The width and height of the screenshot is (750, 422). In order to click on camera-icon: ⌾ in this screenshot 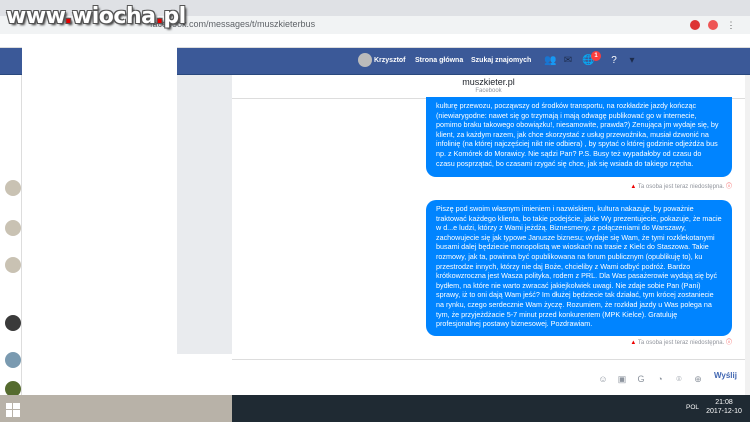, I will do `click(679, 379)`.